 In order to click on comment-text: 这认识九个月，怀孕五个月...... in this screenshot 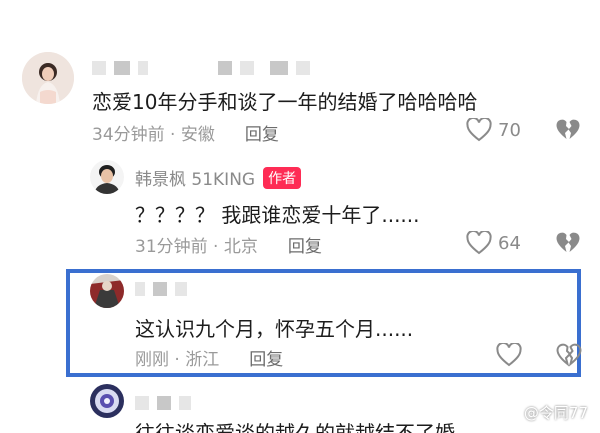, I will do `click(274, 329)`.